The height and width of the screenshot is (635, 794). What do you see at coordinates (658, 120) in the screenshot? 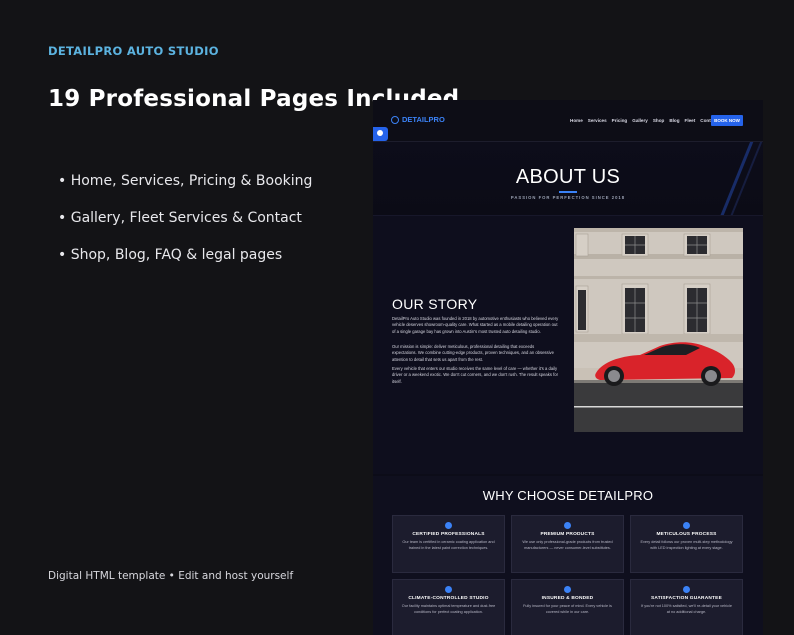
I see `nav-link-shop: Shop` at bounding box center [658, 120].